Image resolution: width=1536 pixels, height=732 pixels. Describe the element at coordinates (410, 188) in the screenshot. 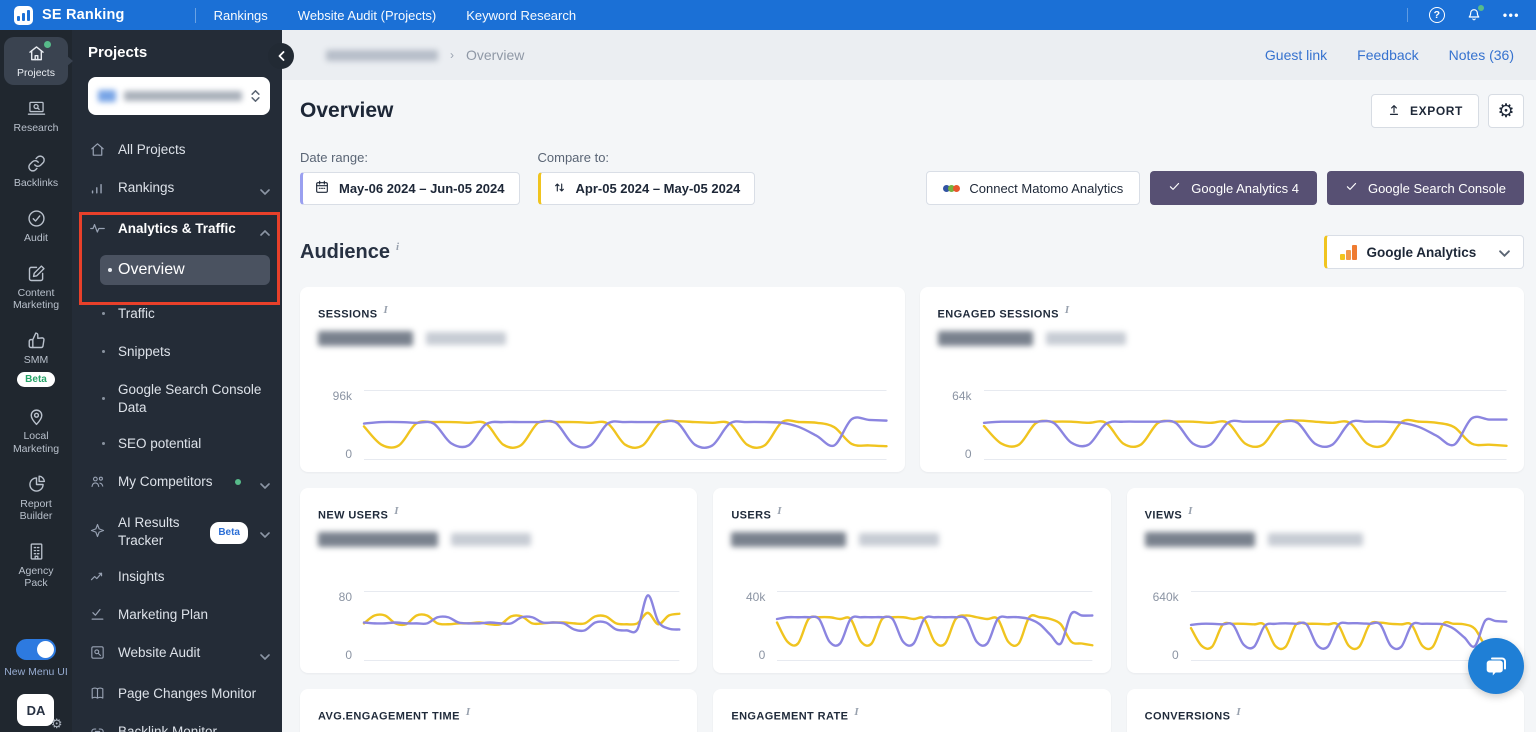

I see `date-range-select: May-06 2024 – Jun-05 2024` at that location.